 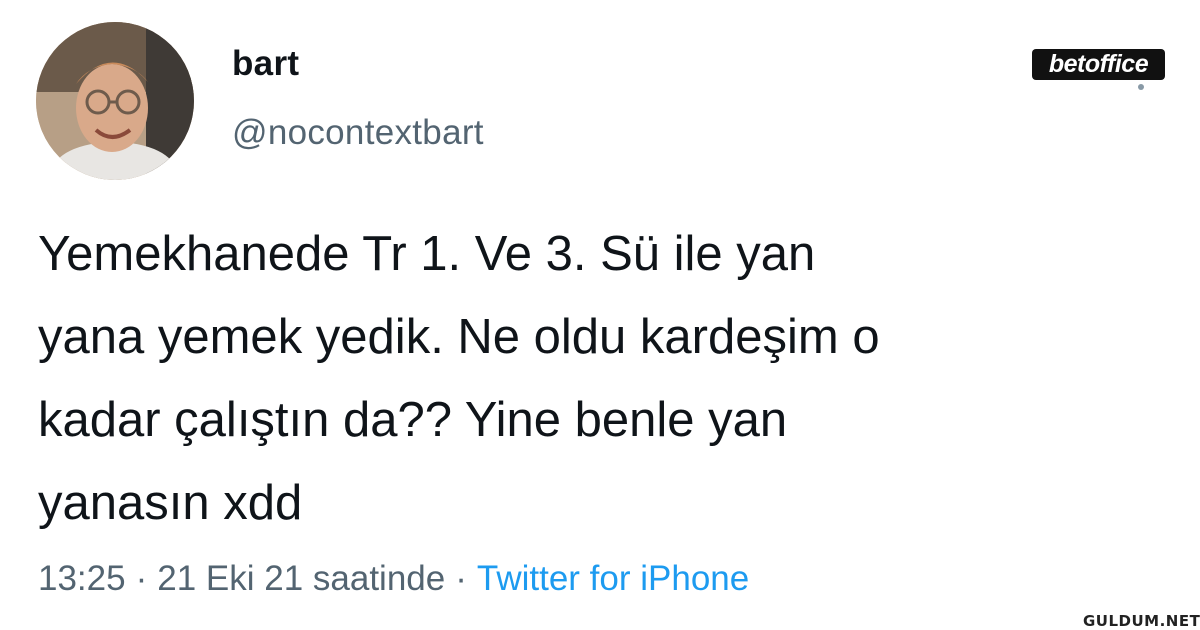 I want to click on site-watermark: GULDUM.NET, so click(x=1141, y=621).